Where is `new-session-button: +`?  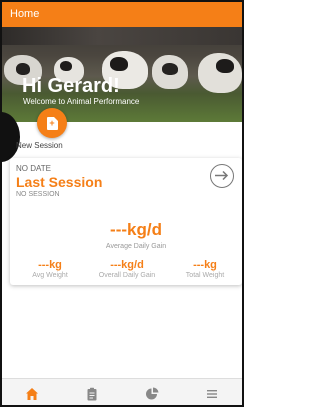
new-session-button: + is located at coordinates (52, 123).